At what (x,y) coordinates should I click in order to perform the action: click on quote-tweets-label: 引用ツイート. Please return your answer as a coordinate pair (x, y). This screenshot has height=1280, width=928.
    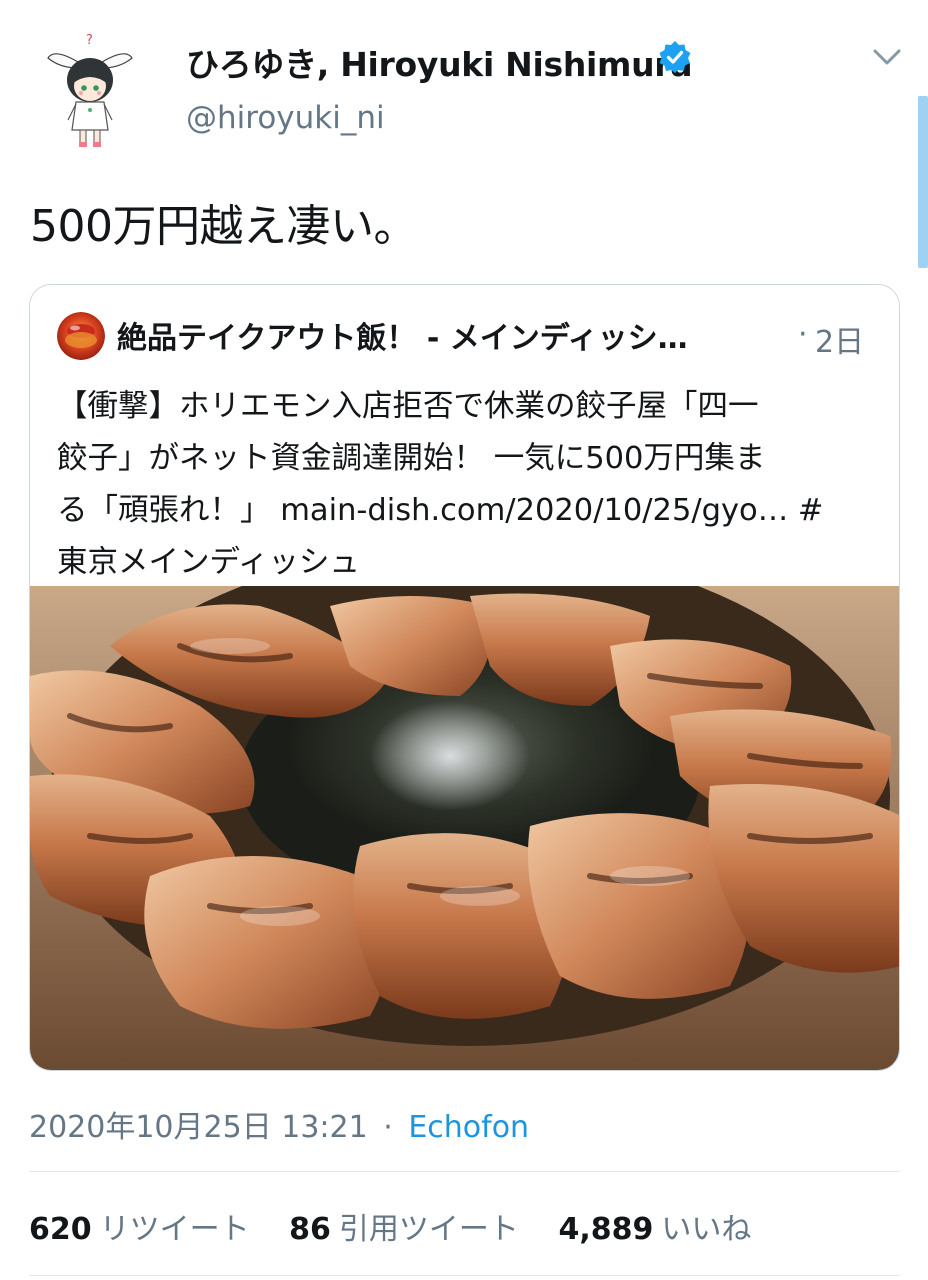
    Looking at the image, I should click on (428, 1229).